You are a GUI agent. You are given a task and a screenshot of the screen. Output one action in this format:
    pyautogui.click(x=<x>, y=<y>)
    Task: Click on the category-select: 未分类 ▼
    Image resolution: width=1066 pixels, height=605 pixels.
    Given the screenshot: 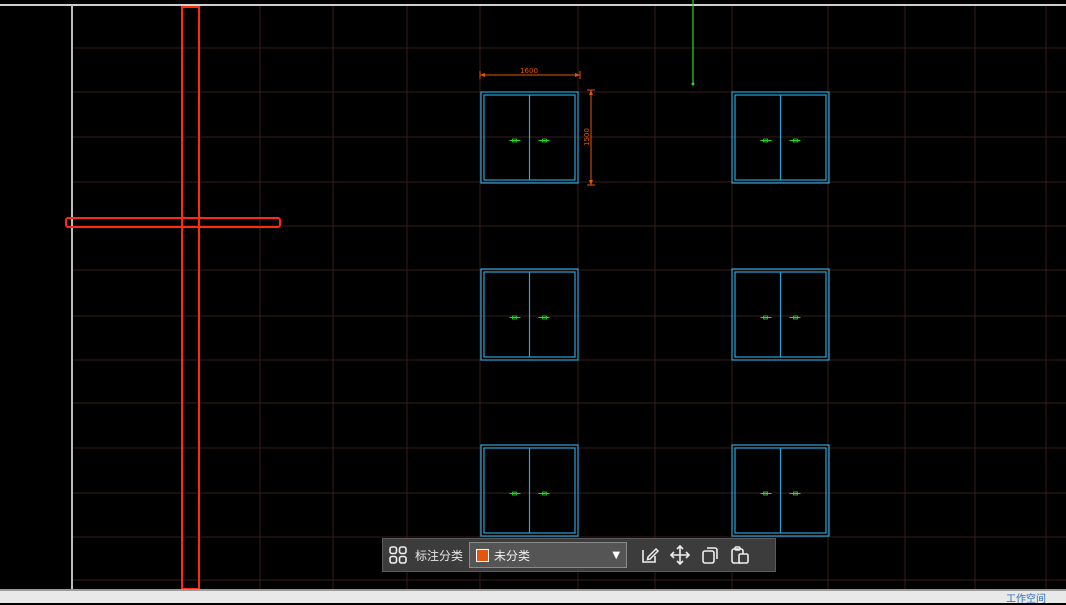 What is the action you would take?
    pyautogui.click(x=548, y=555)
    